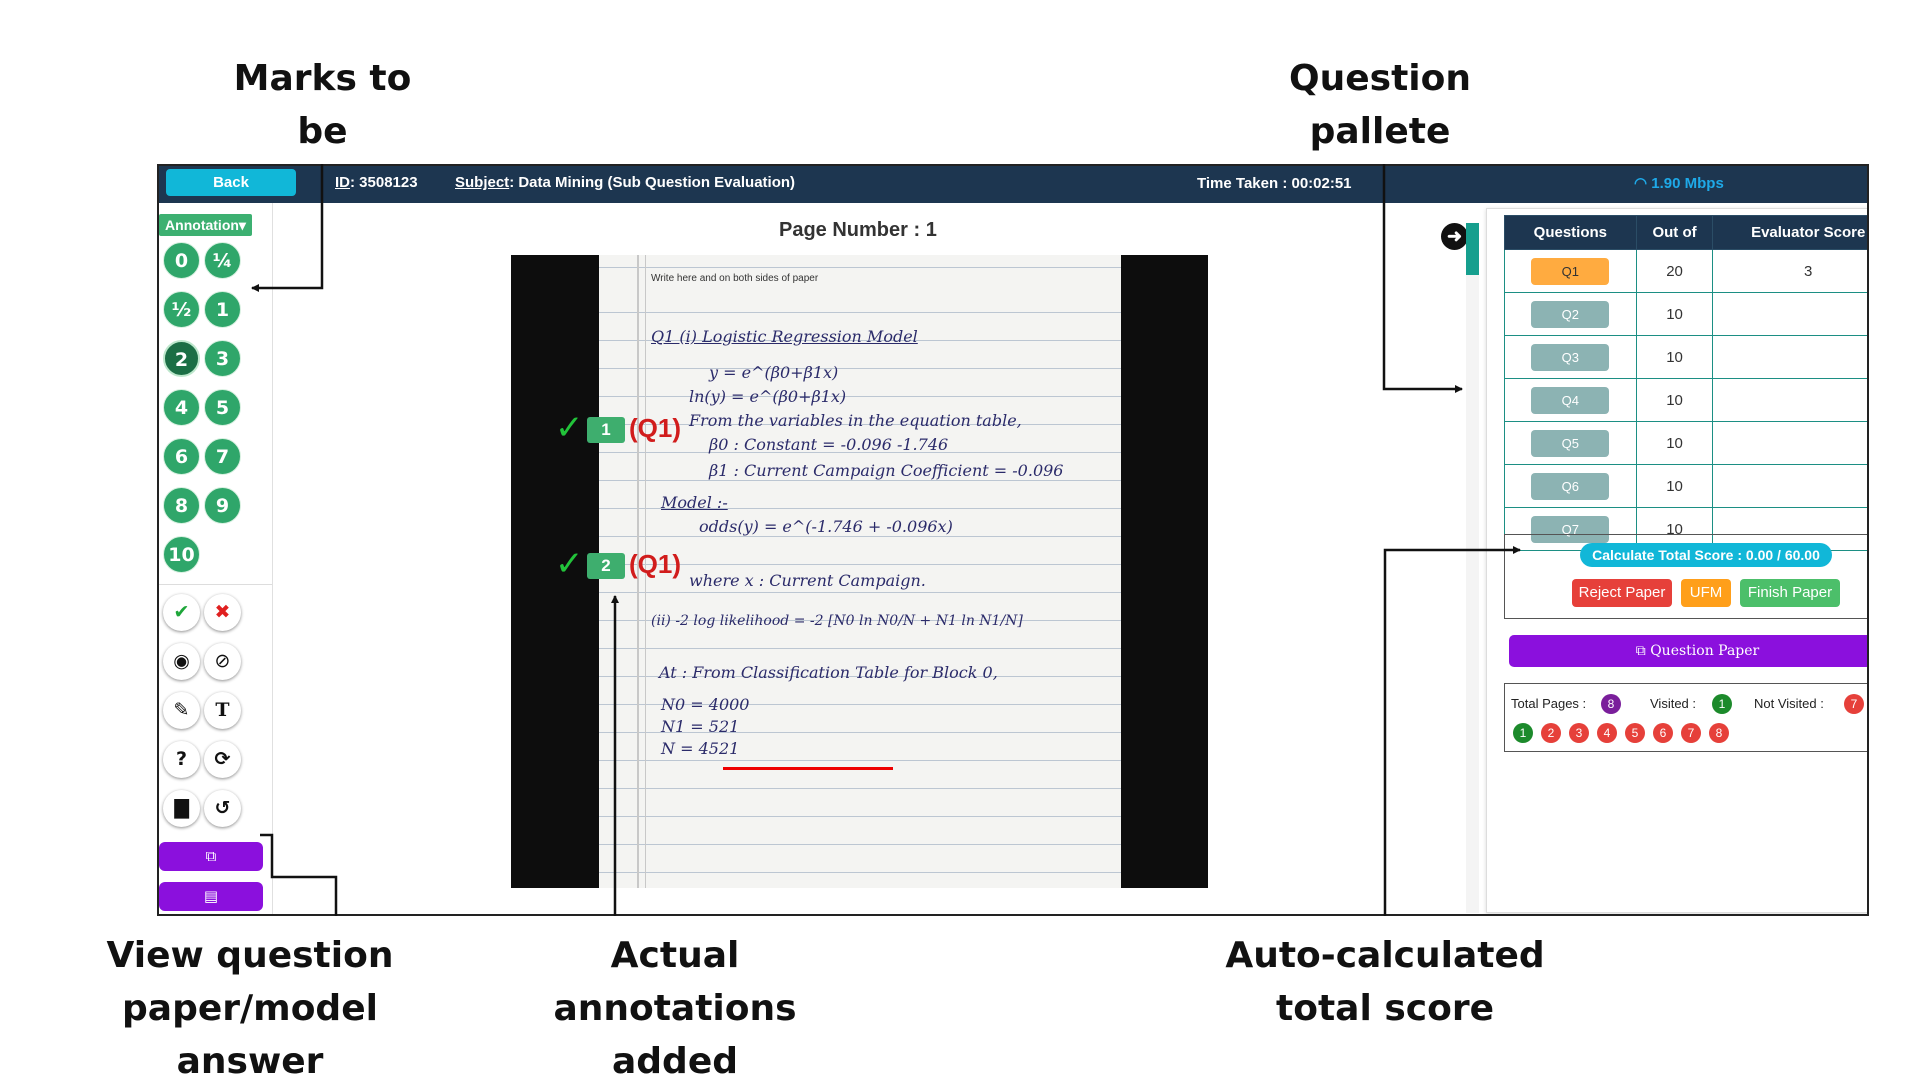 Image resolution: width=1920 pixels, height=1088 pixels. What do you see at coordinates (675, 1008) in the screenshot?
I see `callout-annotations: Actual annotations added` at bounding box center [675, 1008].